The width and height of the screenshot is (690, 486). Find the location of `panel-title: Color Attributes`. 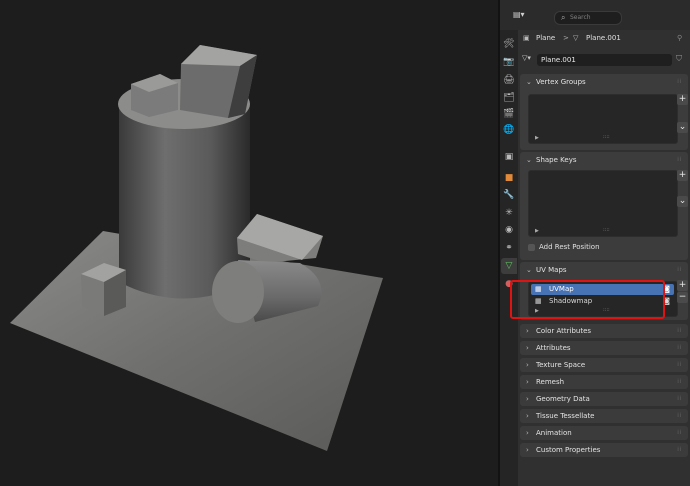

panel-title: Color Attributes is located at coordinates (564, 331).